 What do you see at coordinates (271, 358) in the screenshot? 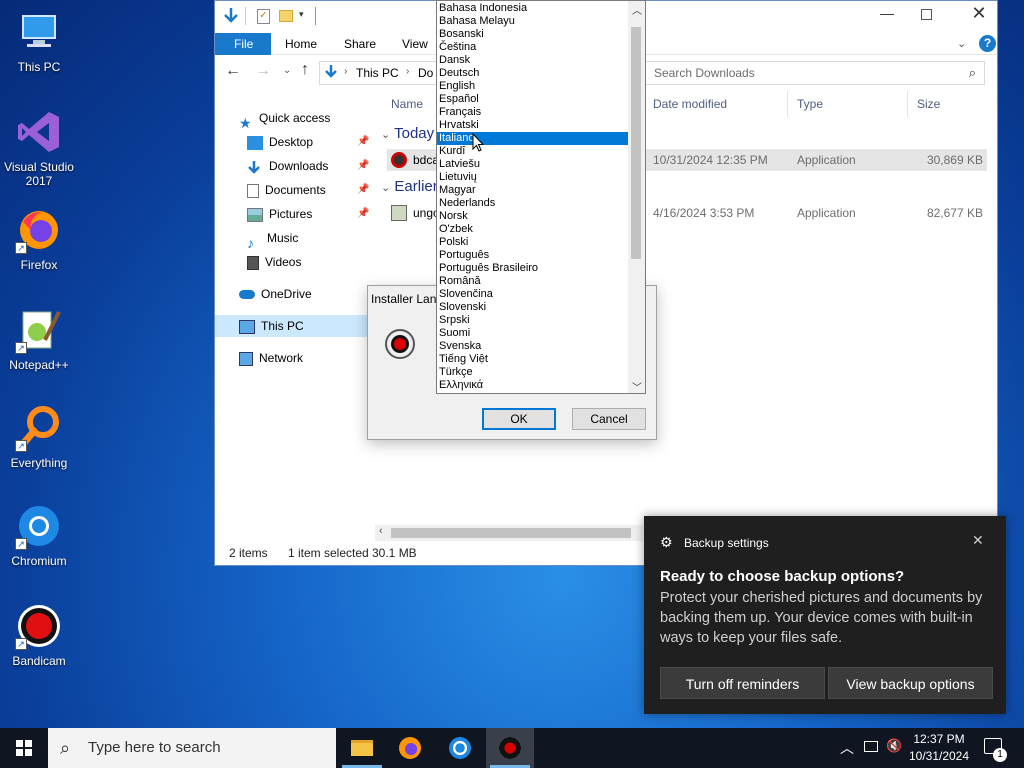
I see `nav-network: Network` at bounding box center [271, 358].